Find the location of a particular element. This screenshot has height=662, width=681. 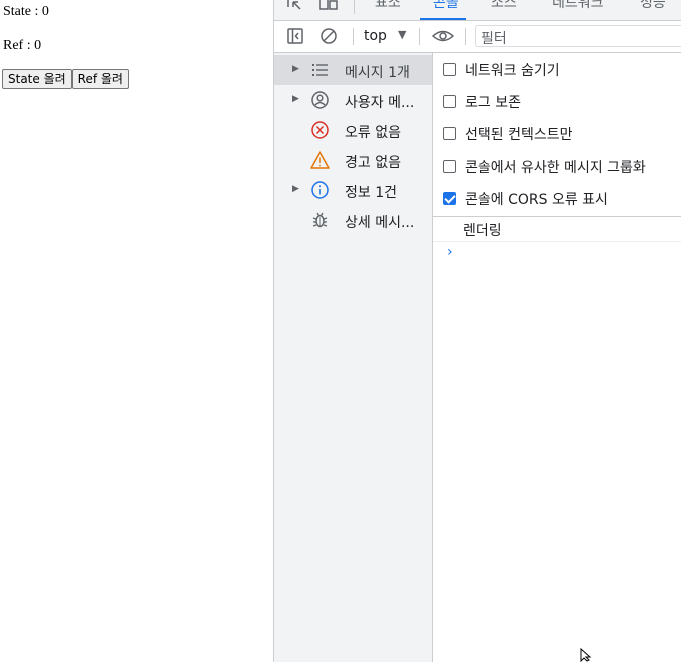

setting-selected-context-only: 선택된 컨텍스트만 is located at coordinates (557, 134).